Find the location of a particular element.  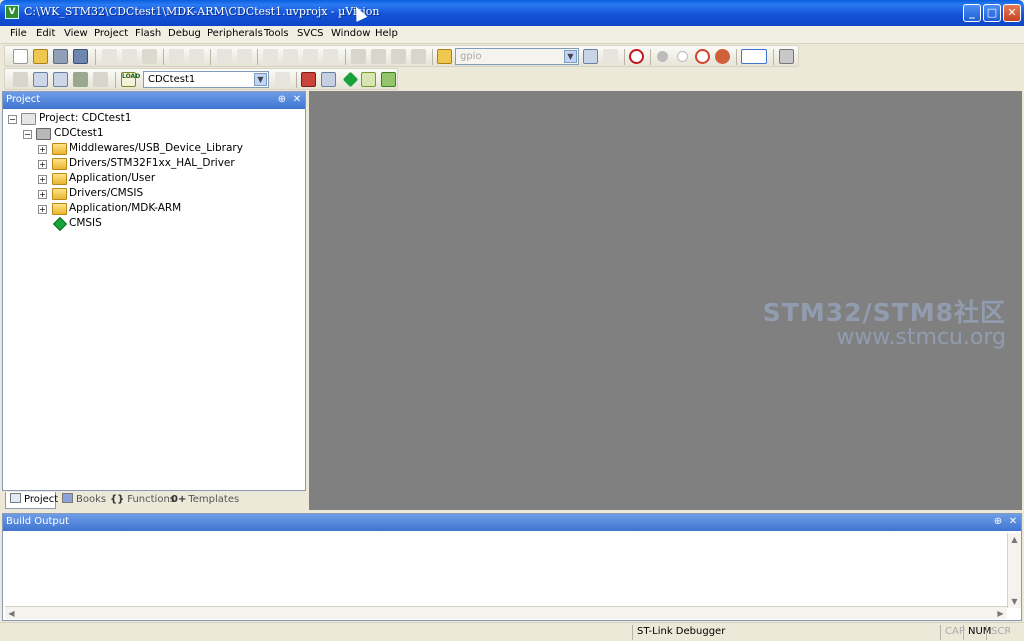

software-packs-icon is located at coordinates (388, 79).